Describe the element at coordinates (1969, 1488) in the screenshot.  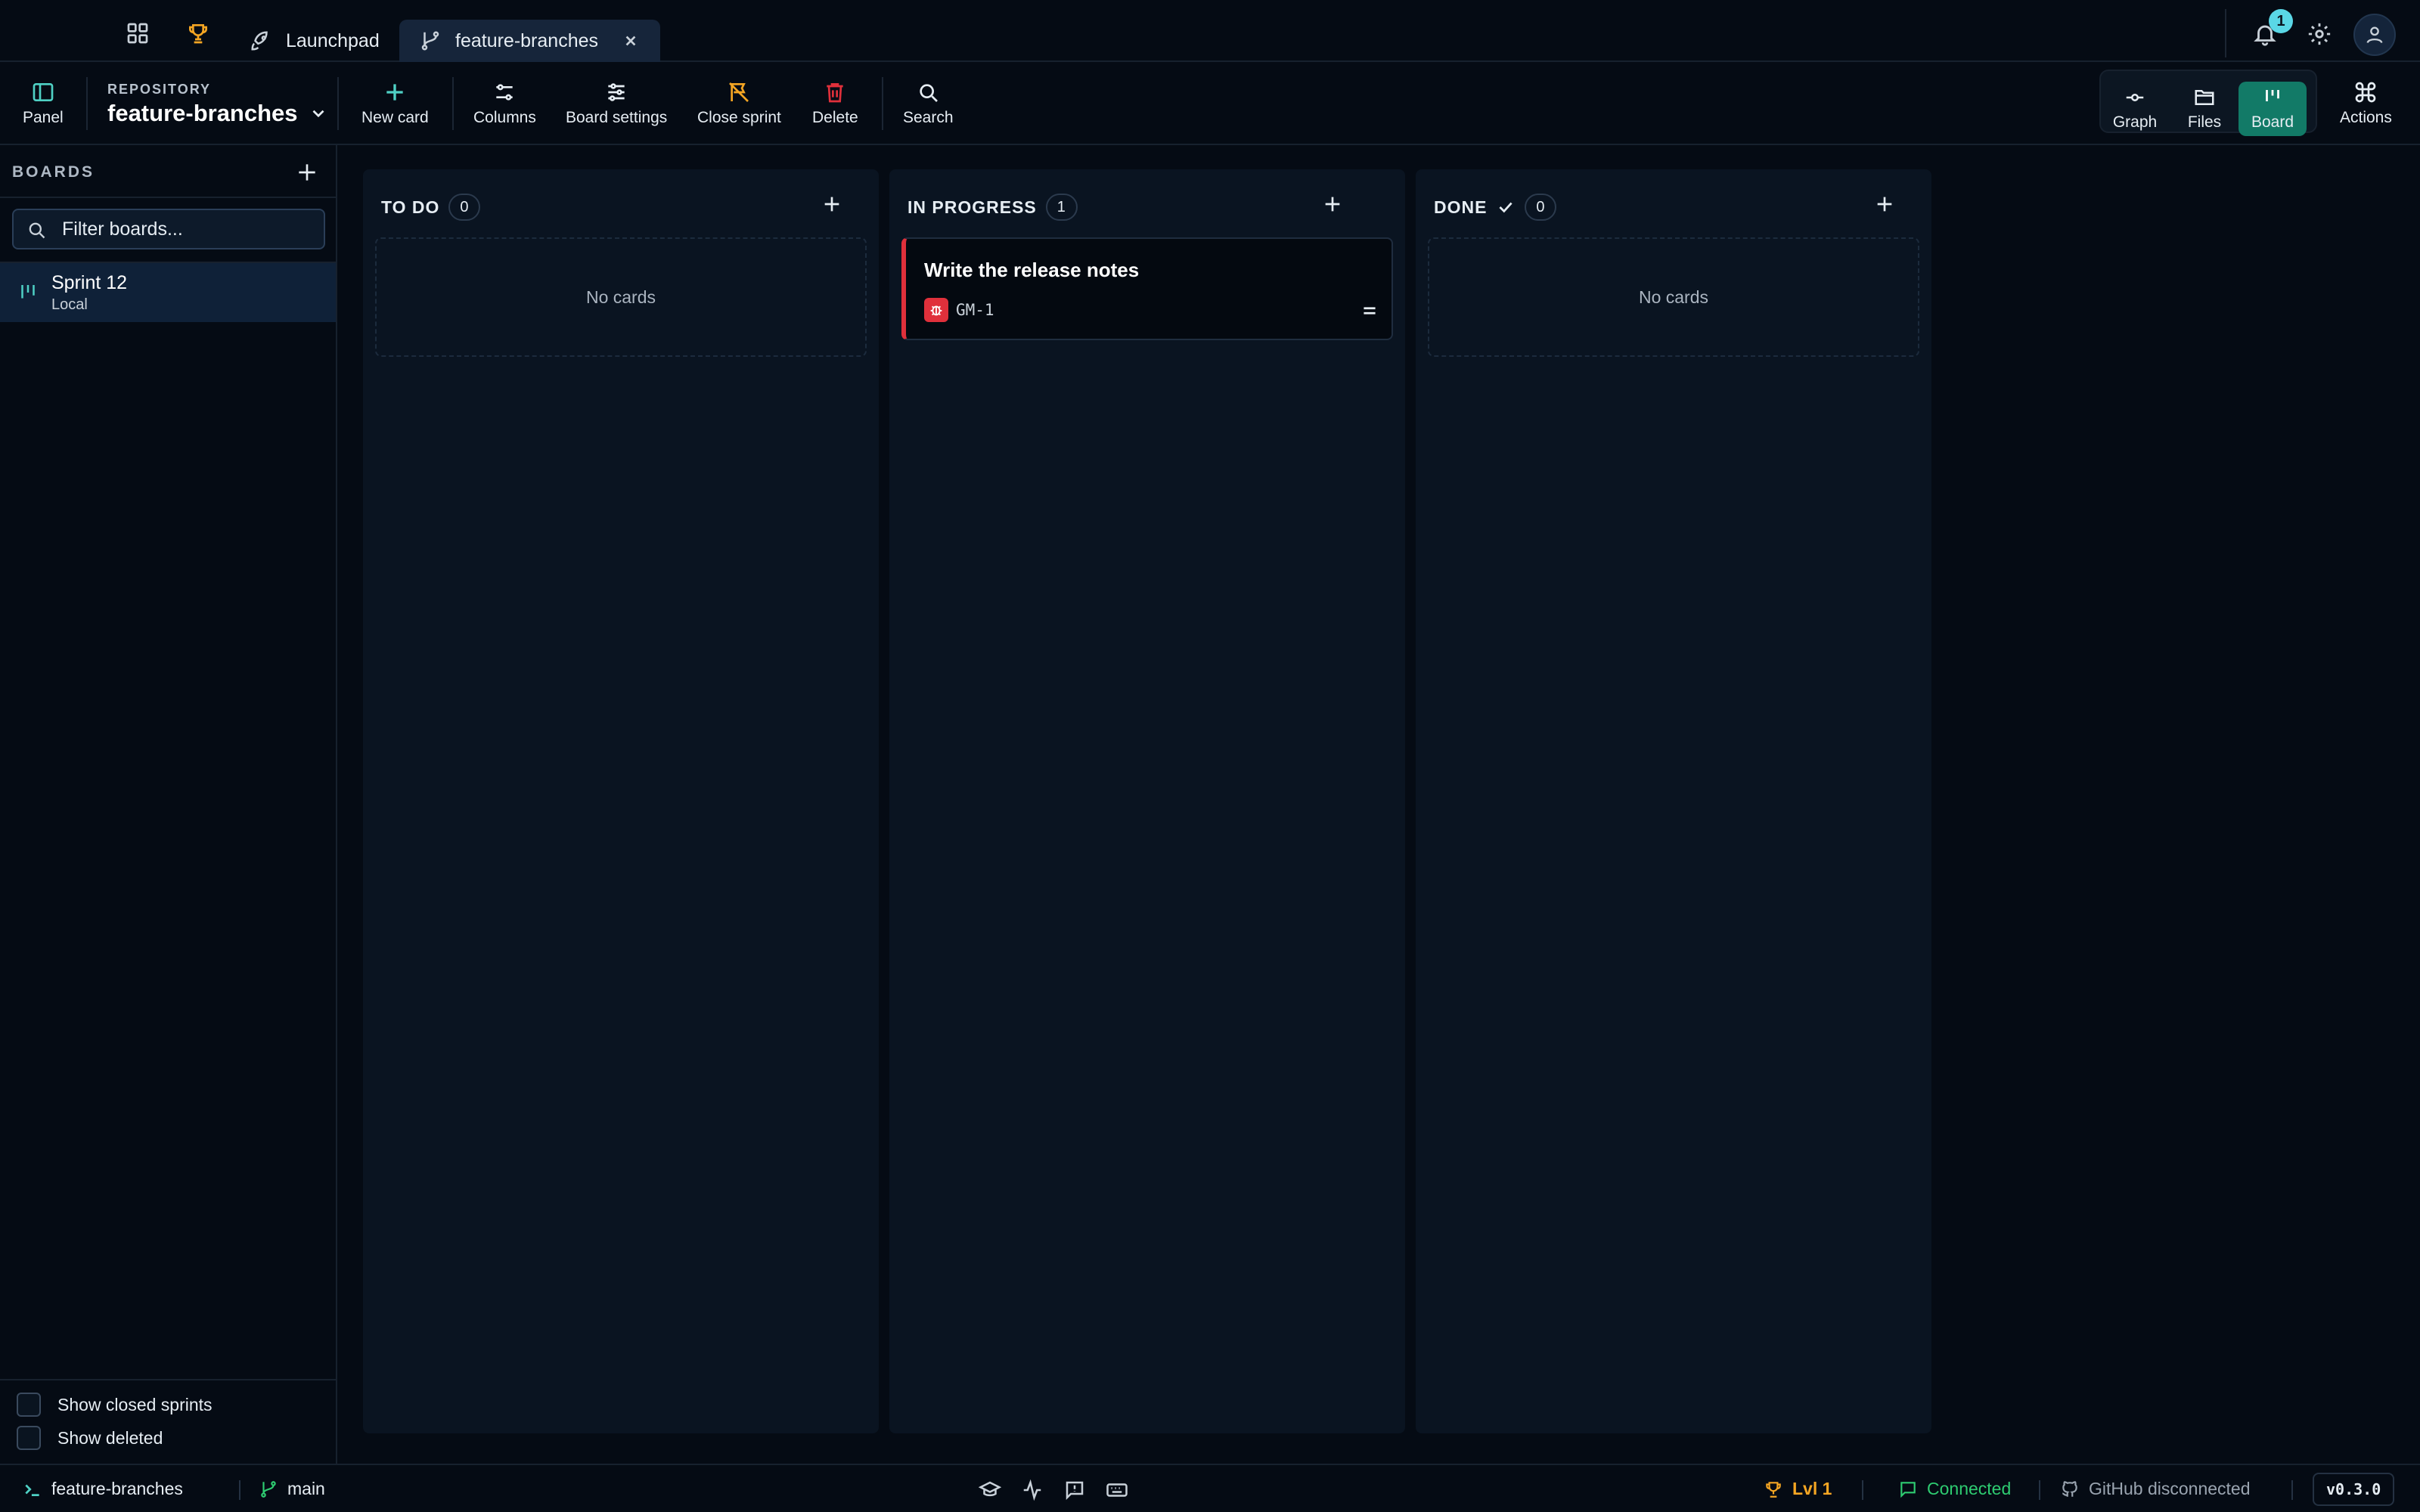
I see `connection-label: Connected` at that location.